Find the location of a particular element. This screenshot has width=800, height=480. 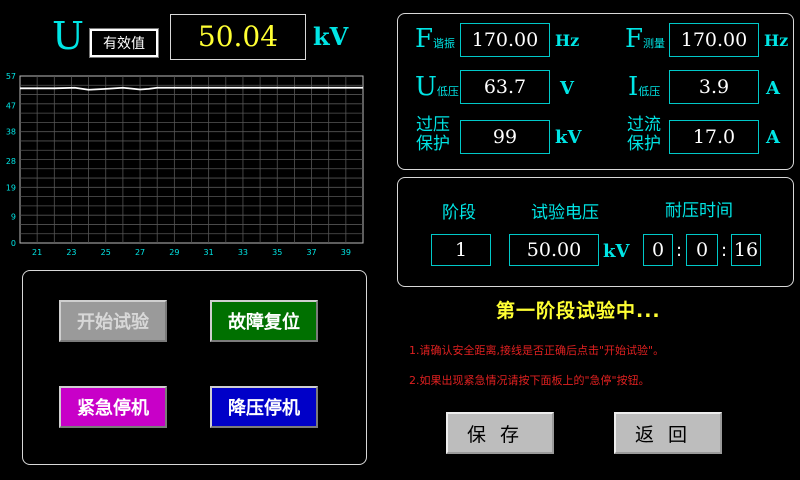

y-tick-label: 57 is located at coordinates (11, 76).